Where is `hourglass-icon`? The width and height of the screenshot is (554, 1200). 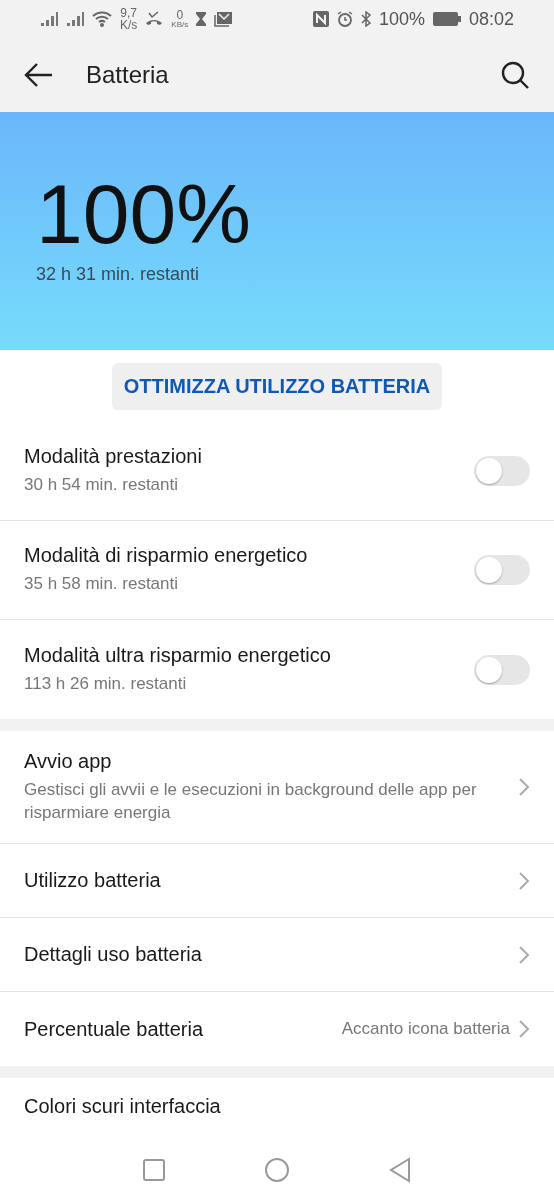 hourglass-icon is located at coordinates (201, 19).